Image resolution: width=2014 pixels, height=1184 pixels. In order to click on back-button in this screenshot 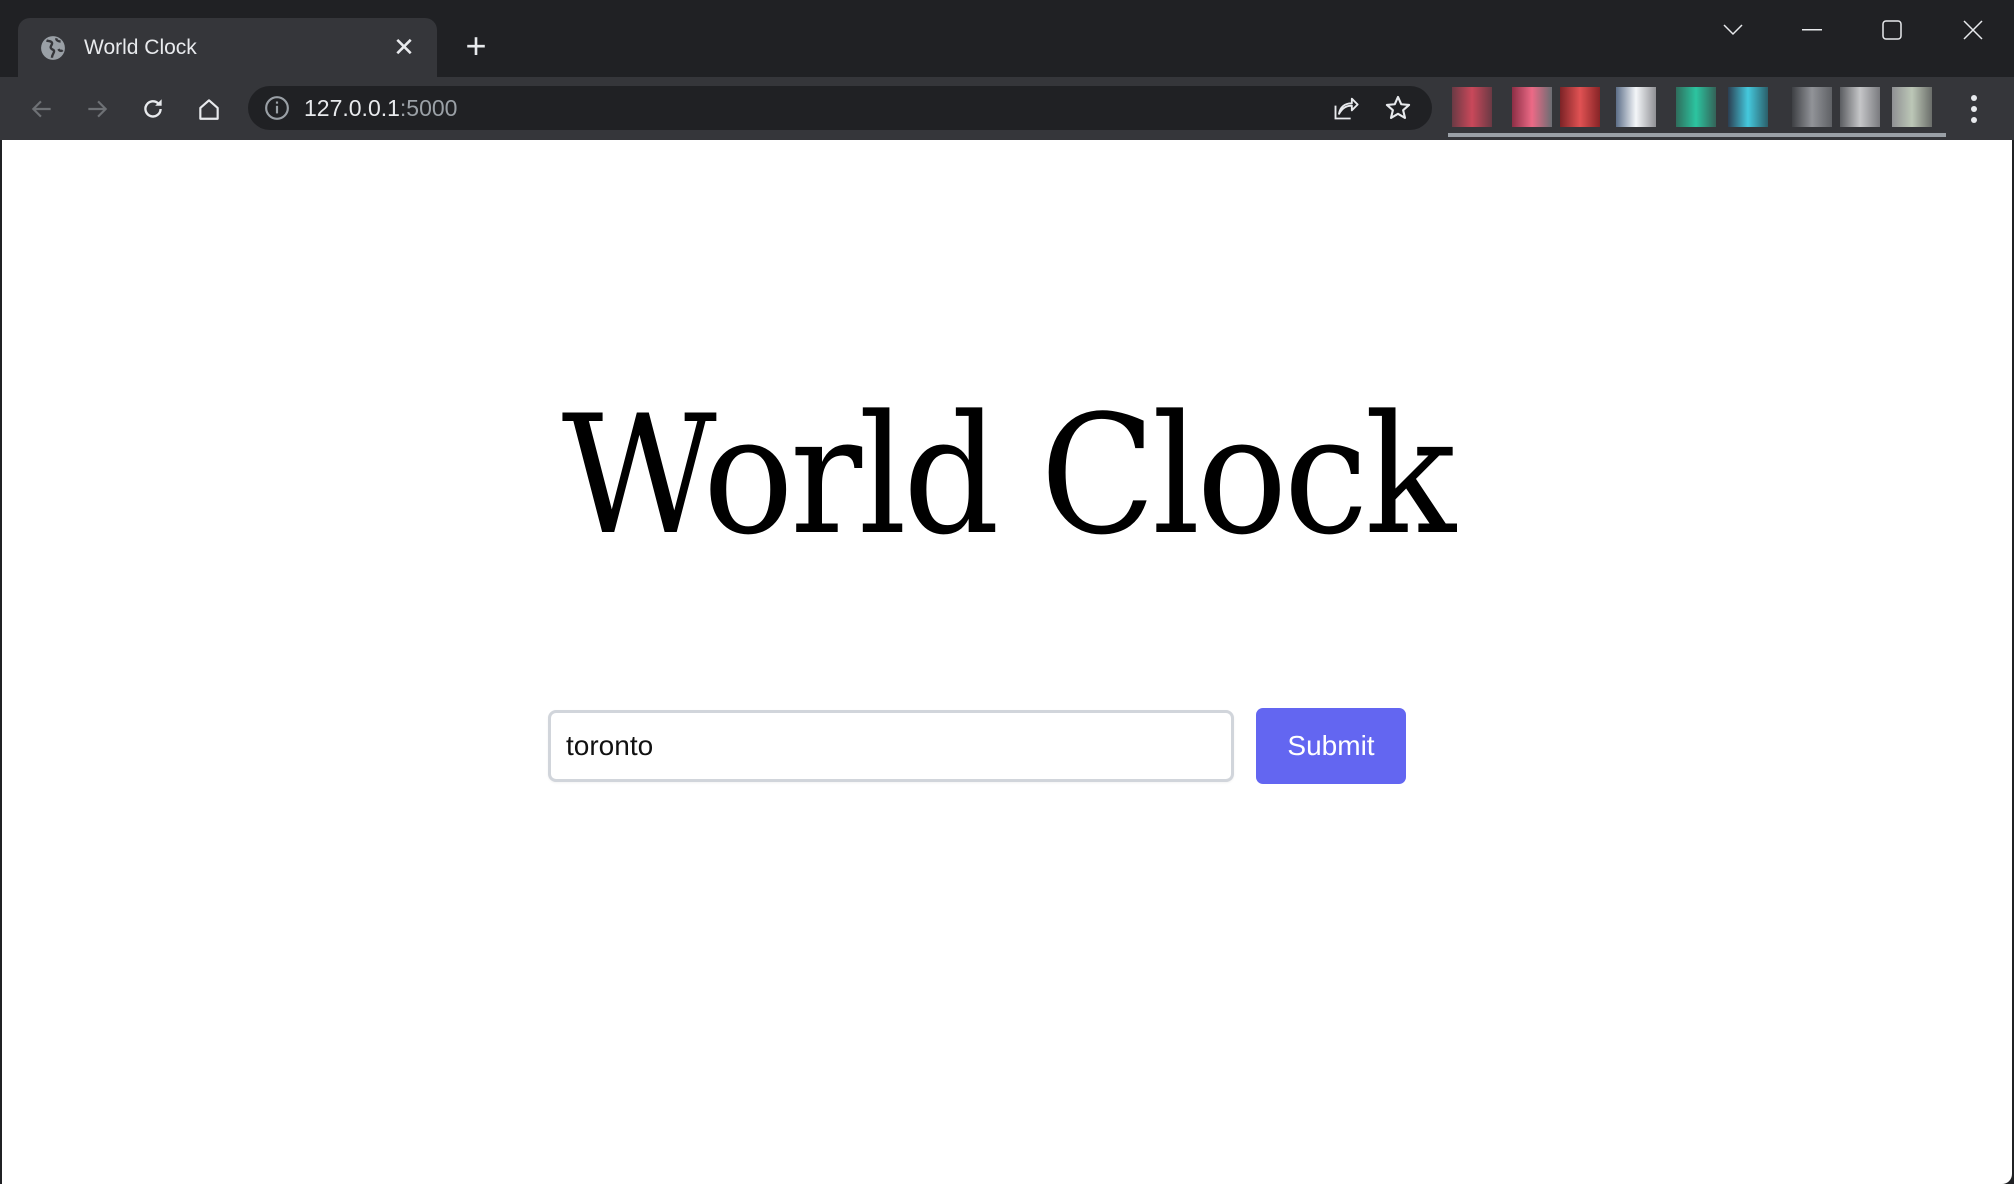, I will do `click(42, 109)`.